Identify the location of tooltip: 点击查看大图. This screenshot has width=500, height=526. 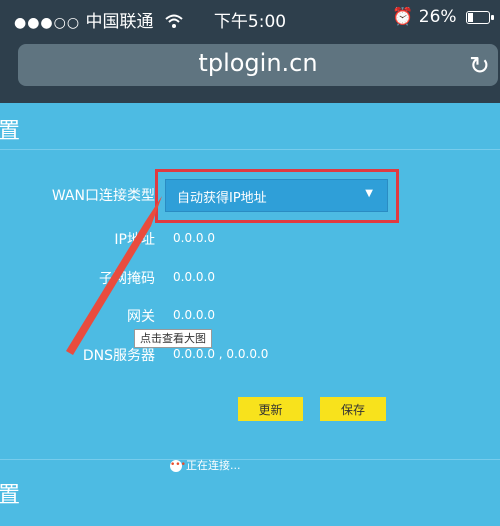
(173, 338).